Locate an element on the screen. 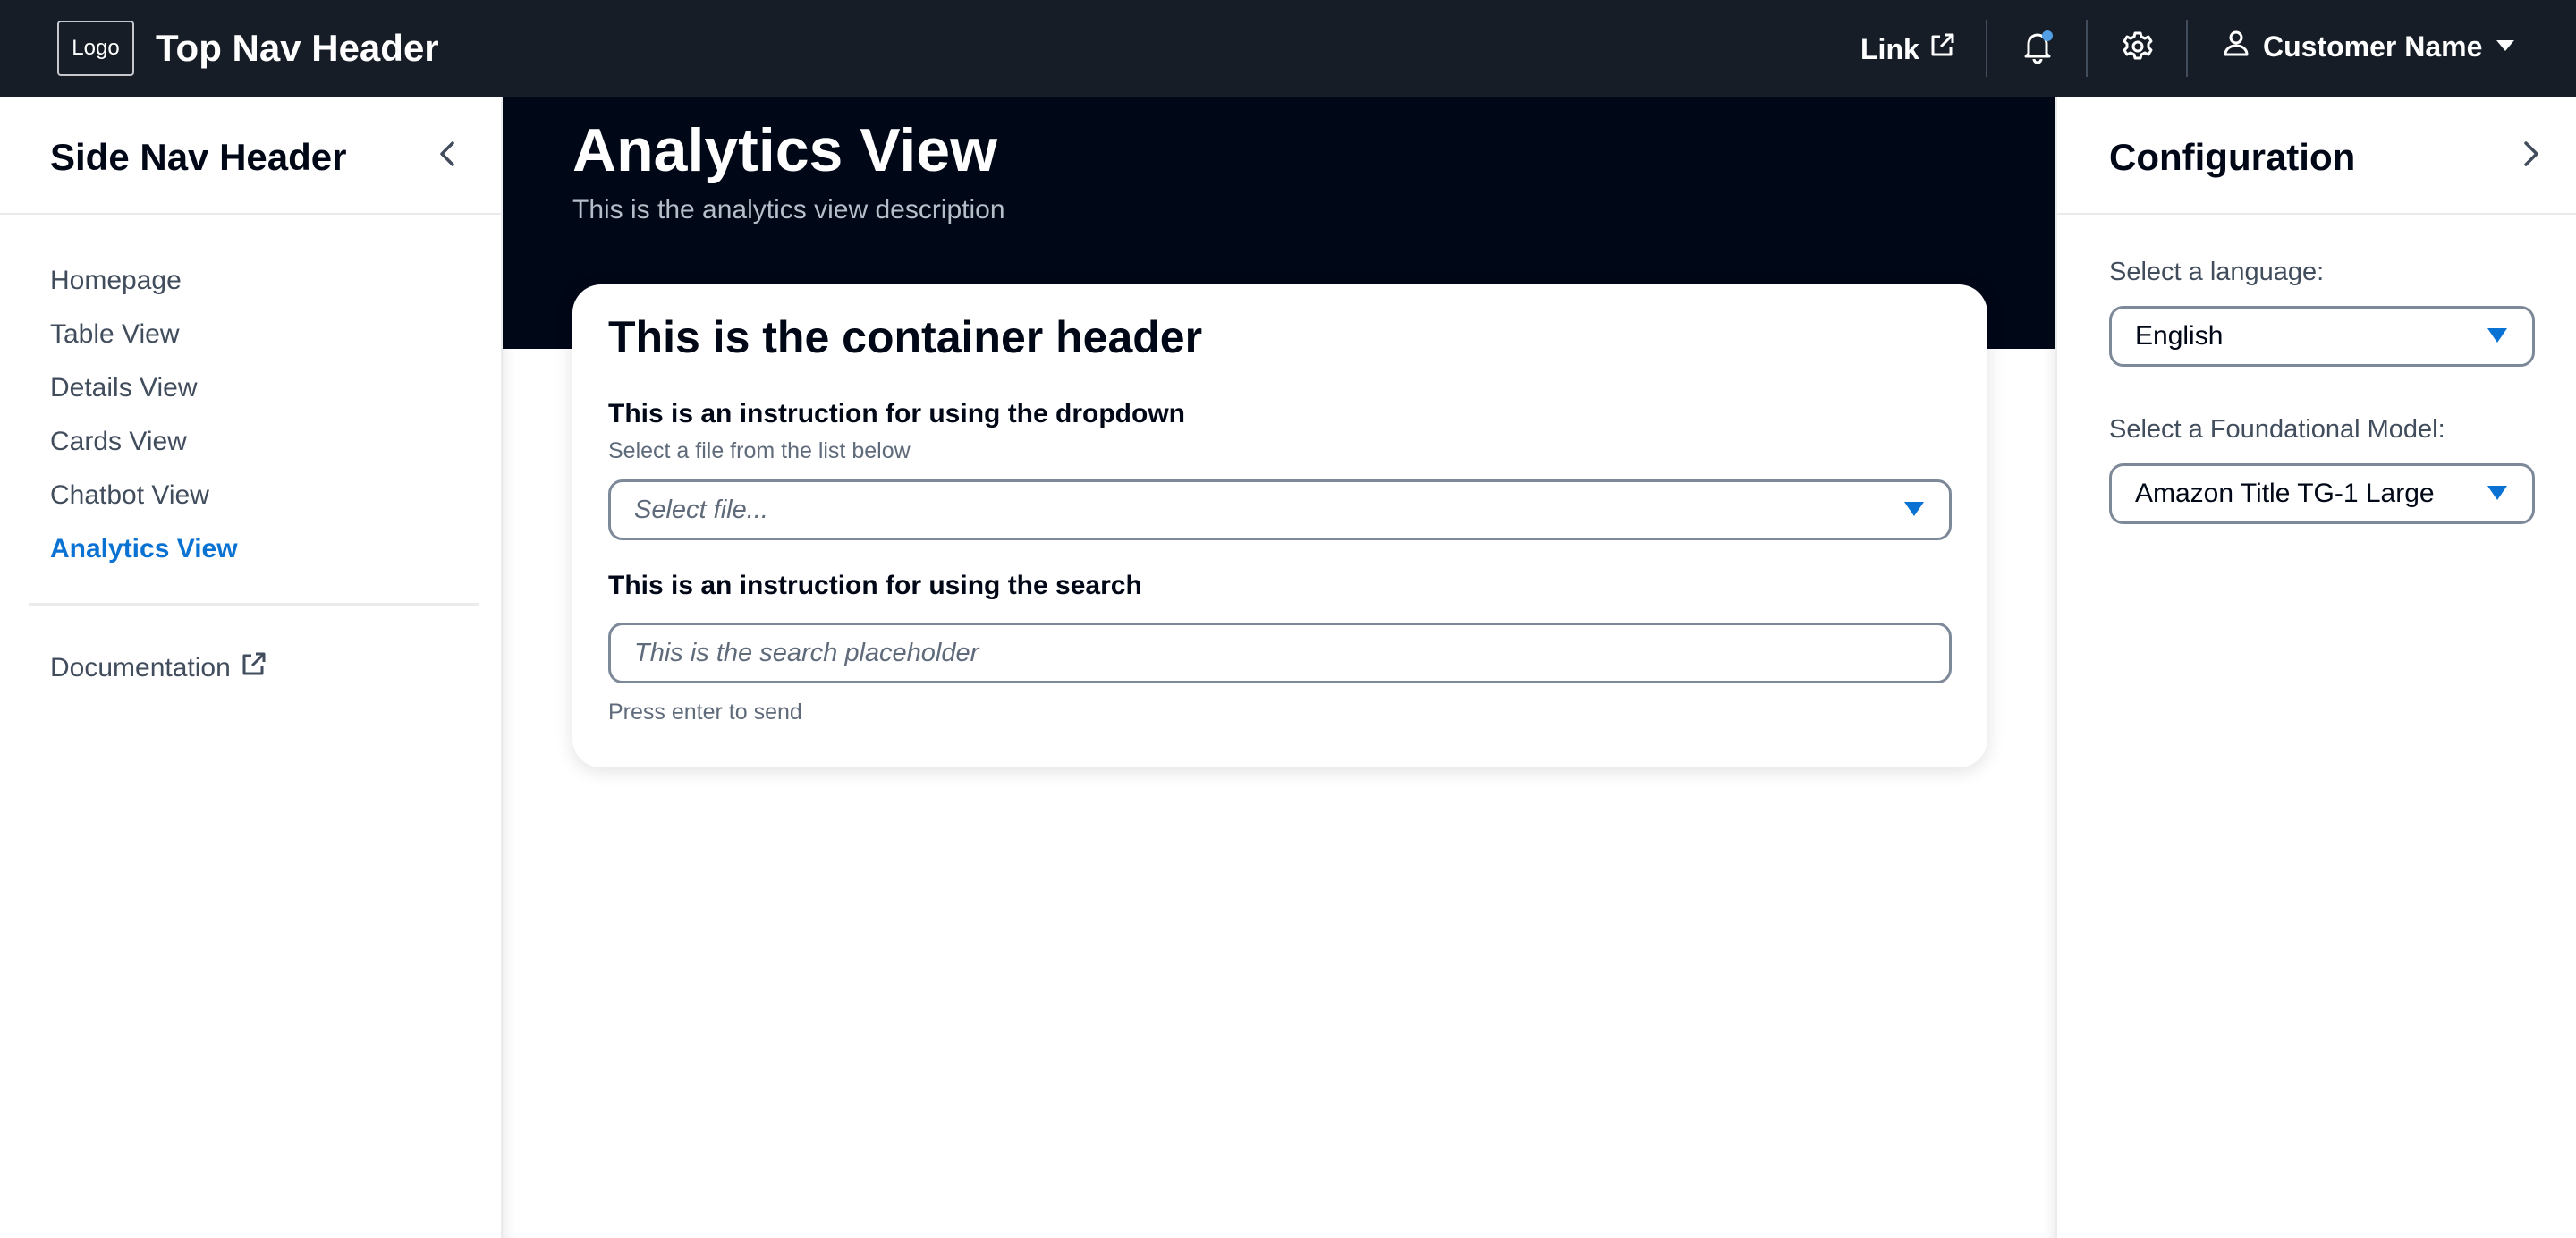  top-nav: Logo Top Nav Header Link Customer Name is located at coordinates (1288, 48).